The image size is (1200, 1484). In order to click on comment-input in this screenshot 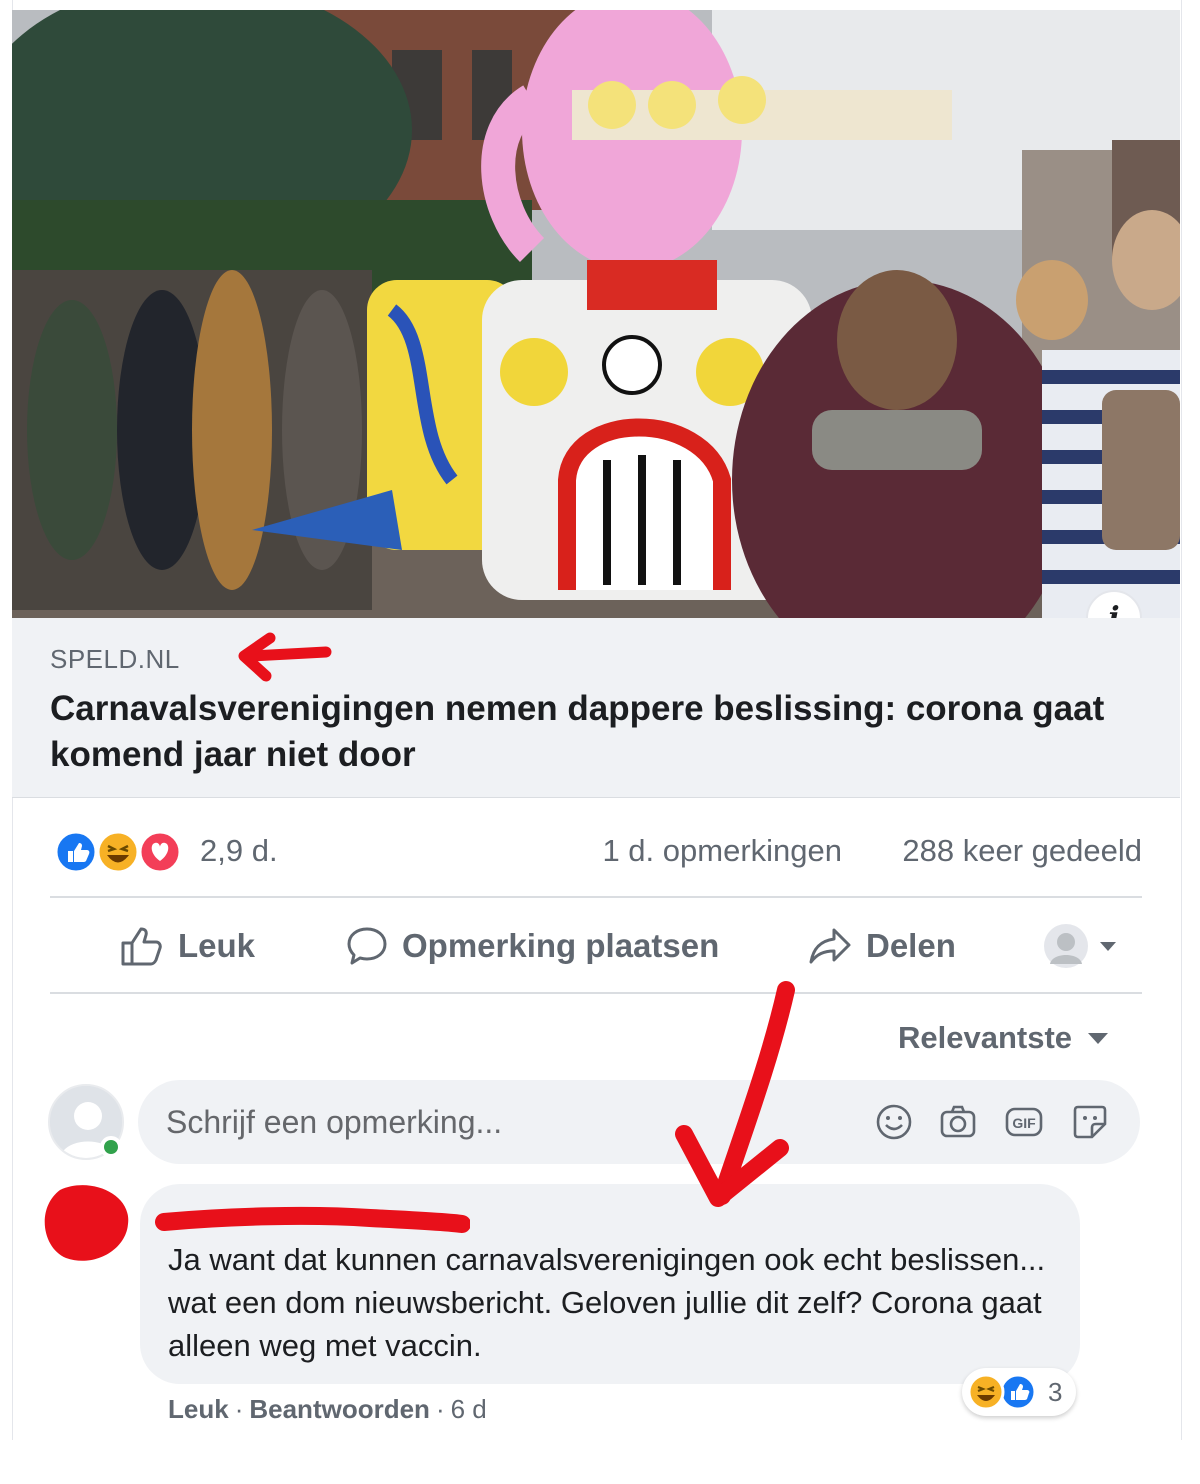, I will do `click(506, 1122)`.